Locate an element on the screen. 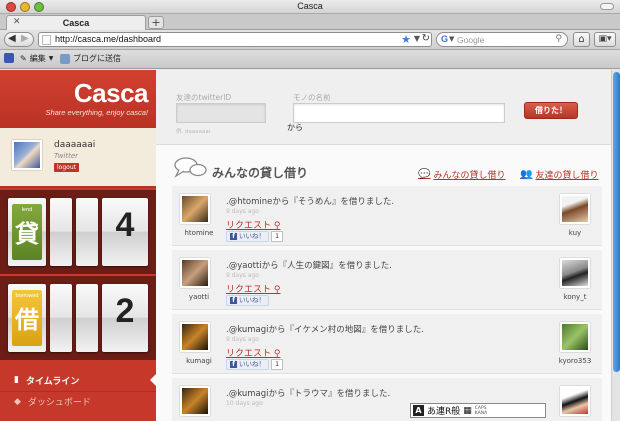 This screenshot has height=421, width=620. pencil-icon: ✎ is located at coordinates (23, 58).